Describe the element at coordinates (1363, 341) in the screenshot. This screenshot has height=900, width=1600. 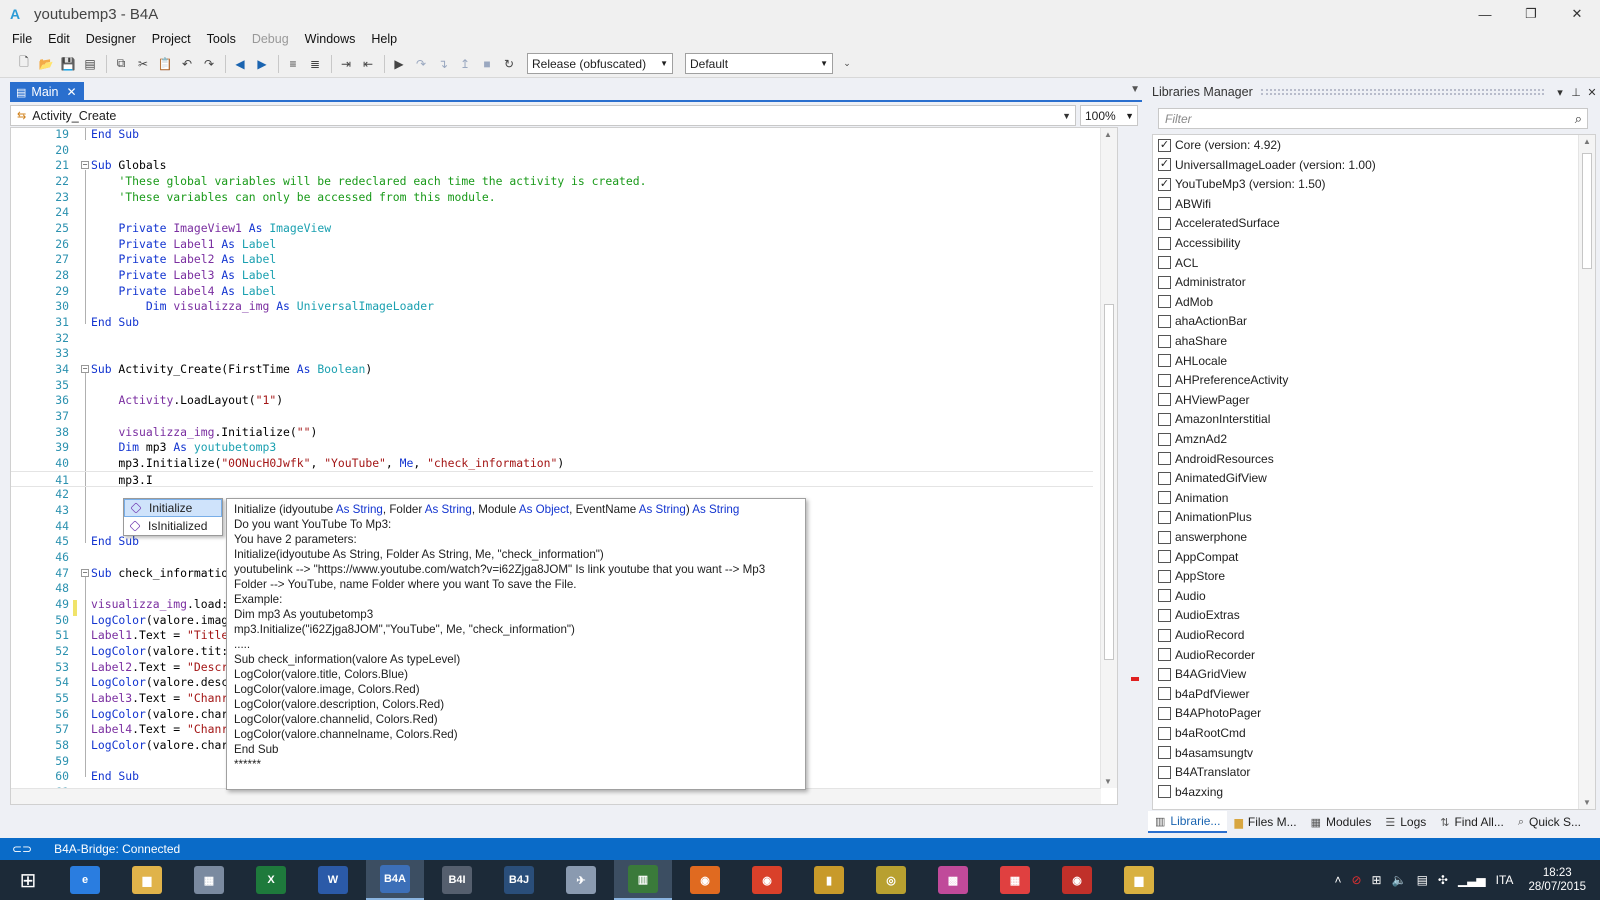
I see `library-item: ahaShare` at that location.